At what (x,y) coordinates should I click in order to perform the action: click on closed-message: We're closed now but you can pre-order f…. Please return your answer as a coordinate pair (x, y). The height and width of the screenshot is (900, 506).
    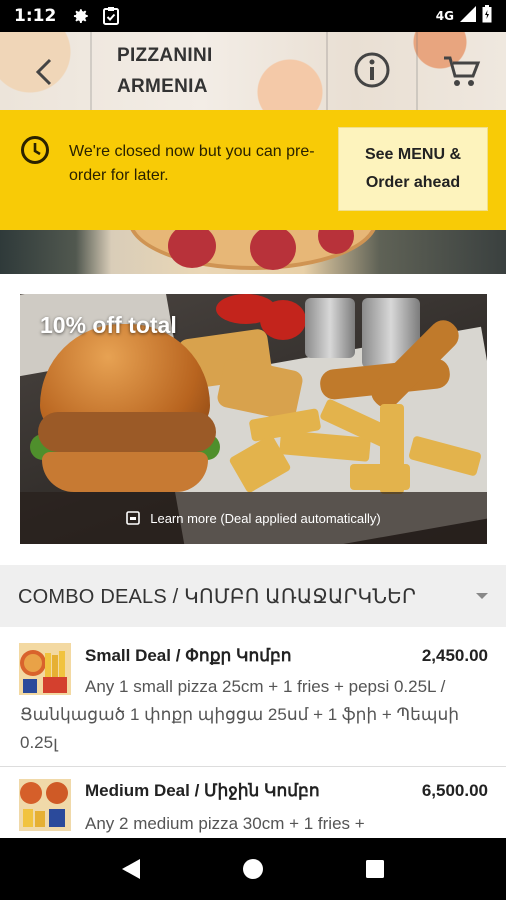
    Looking at the image, I should click on (192, 163).